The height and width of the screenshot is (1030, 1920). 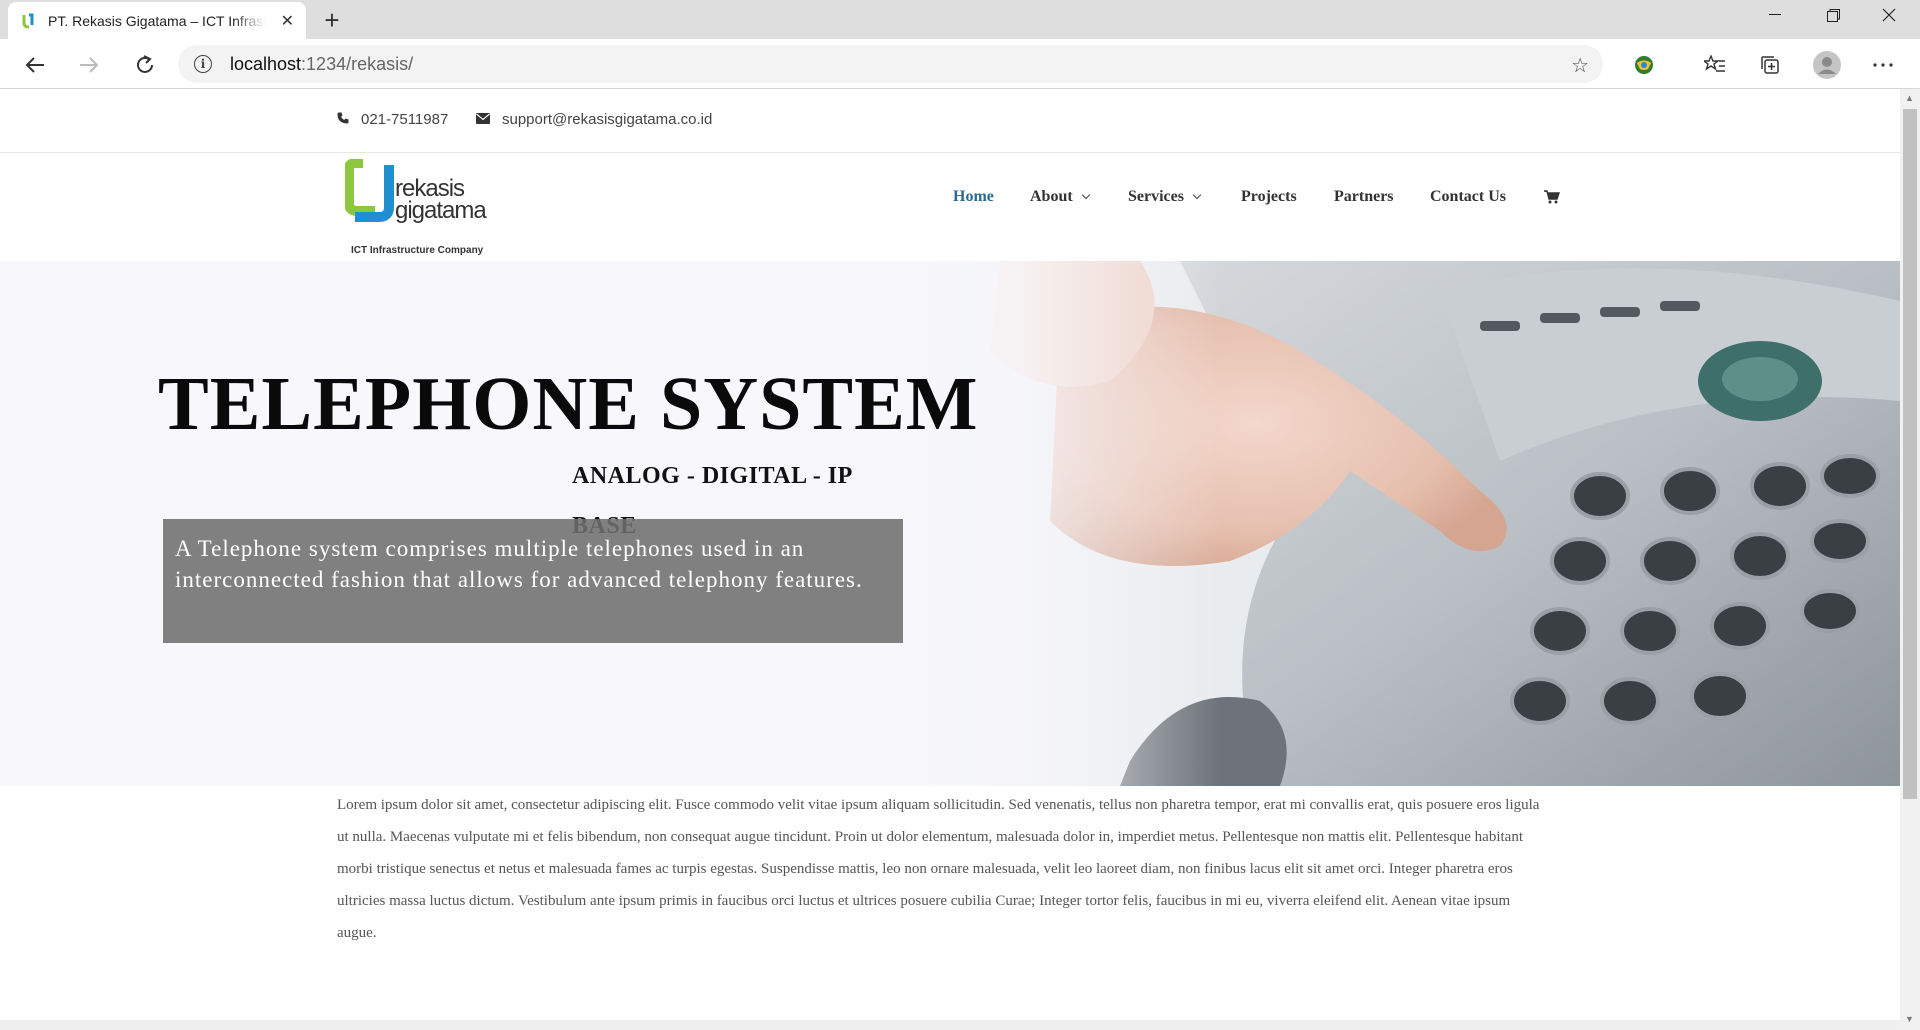 I want to click on star-icon: ☆, so click(x=1580, y=65).